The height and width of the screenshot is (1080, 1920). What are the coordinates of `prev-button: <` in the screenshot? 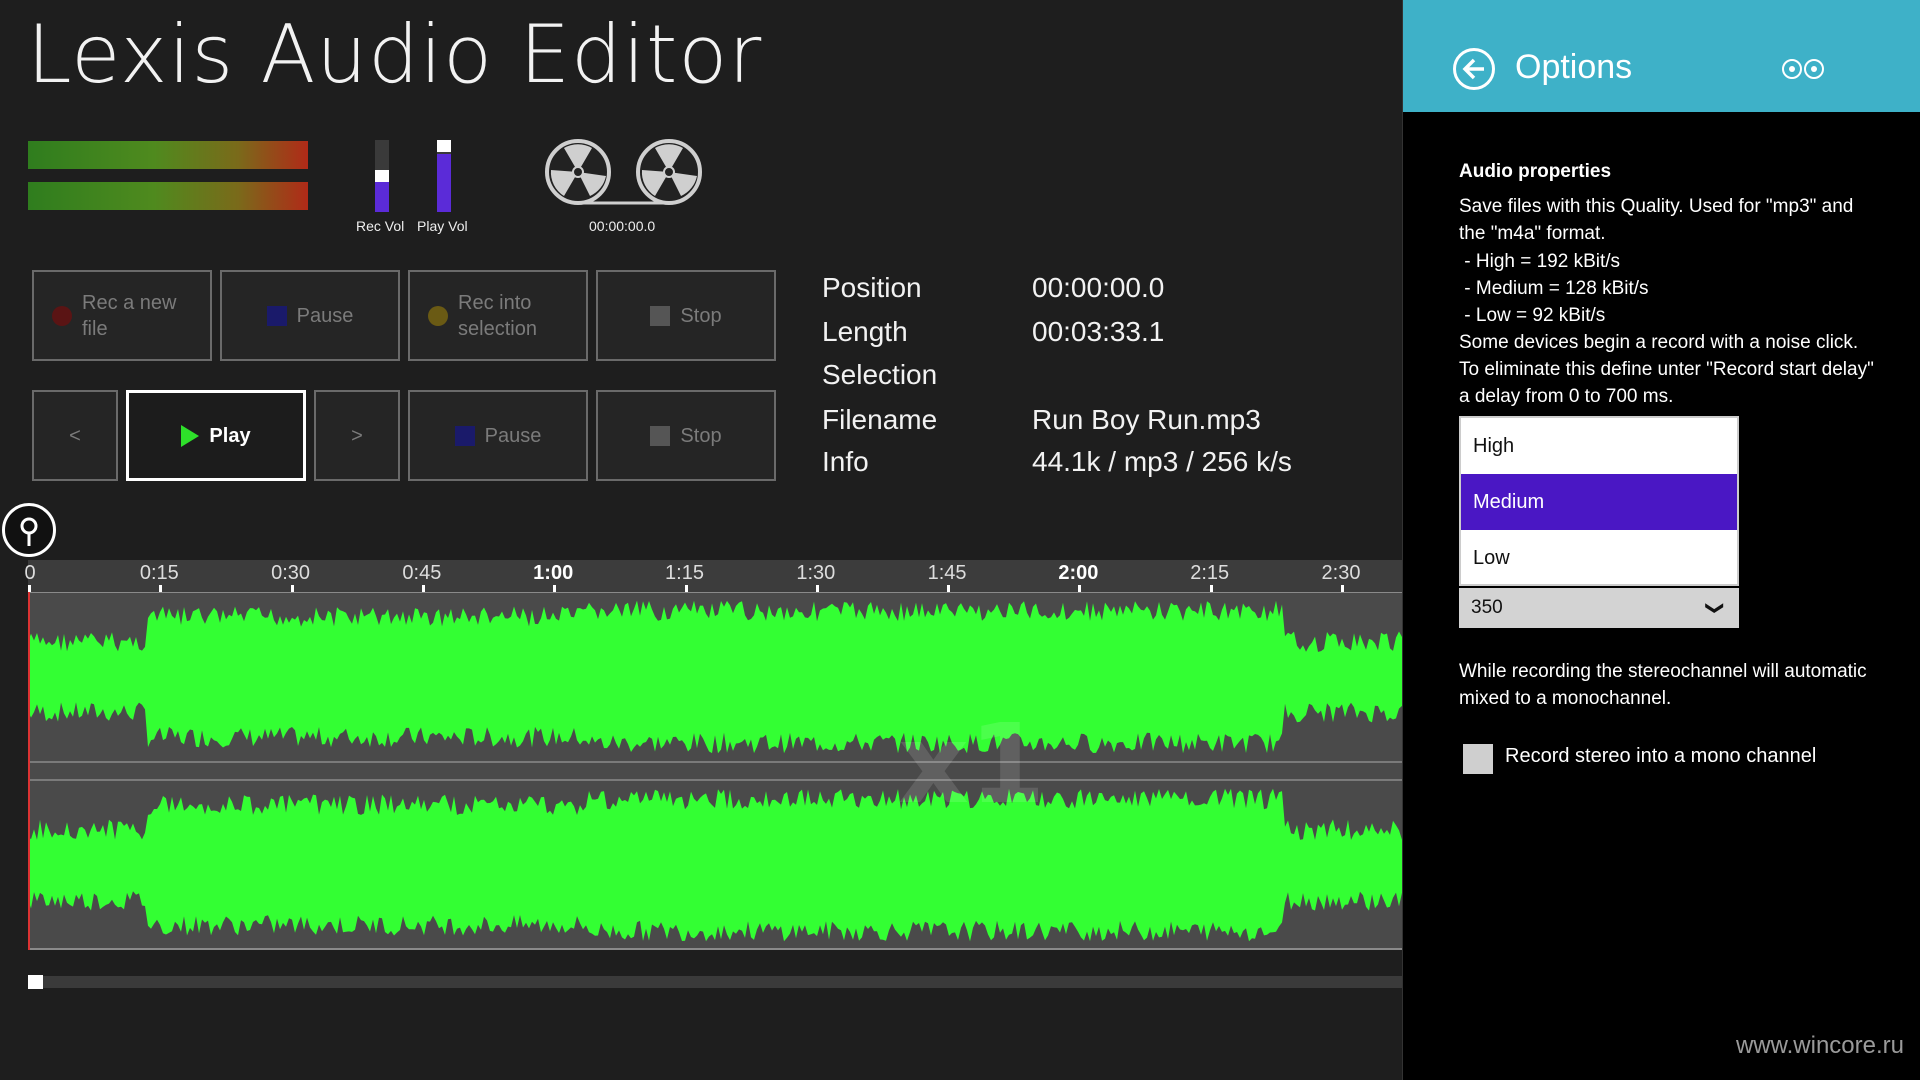 It's located at (75, 435).